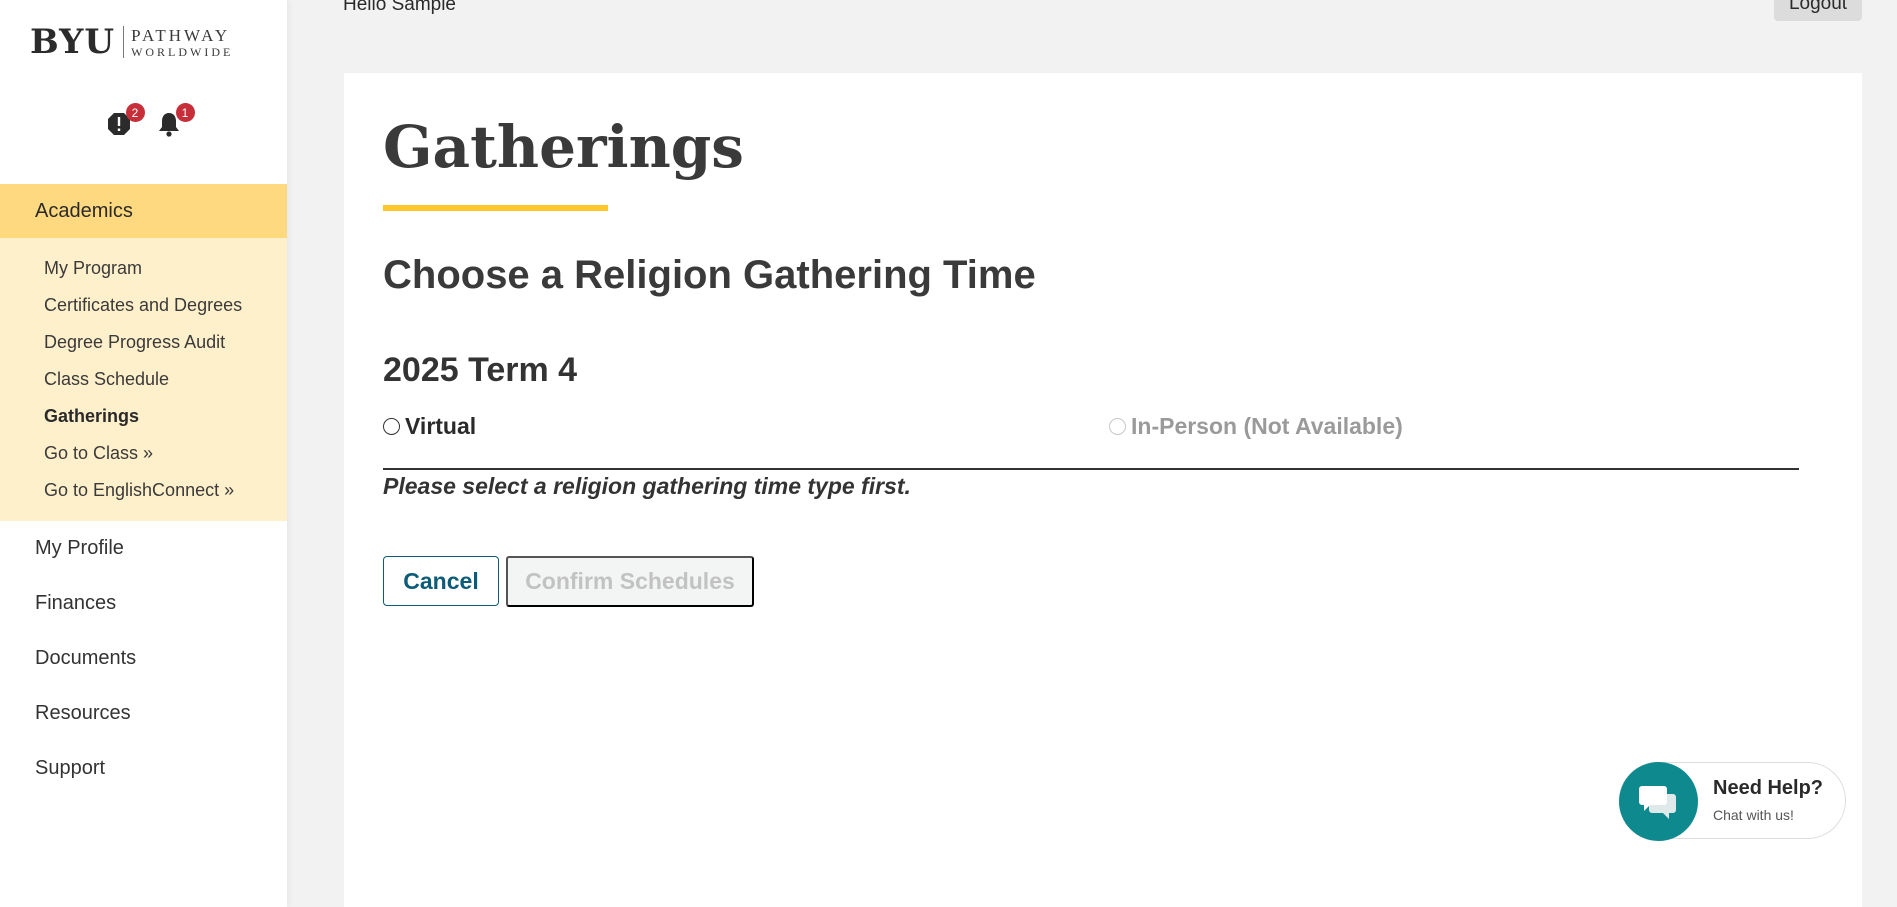 This screenshot has height=907, width=1897. I want to click on page-subtitle: Choose a Religion Gathering Time, so click(709, 275).